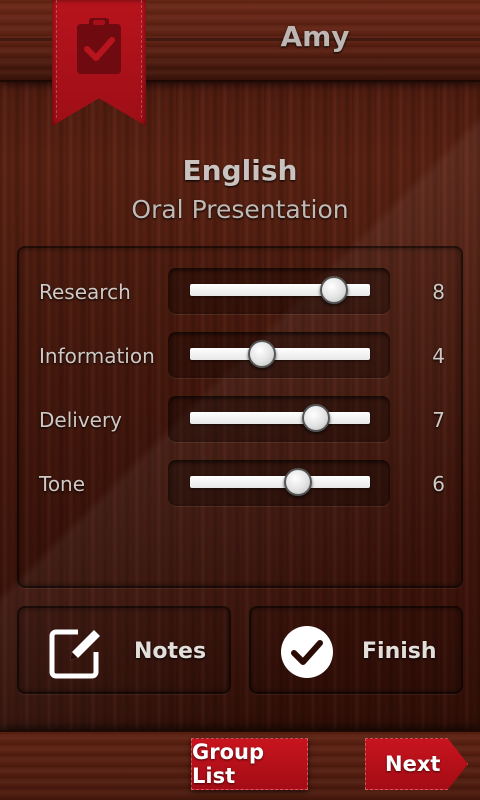  Describe the element at coordinates (416, 764) in the screenshot. I see `next-button: Next` at that location.